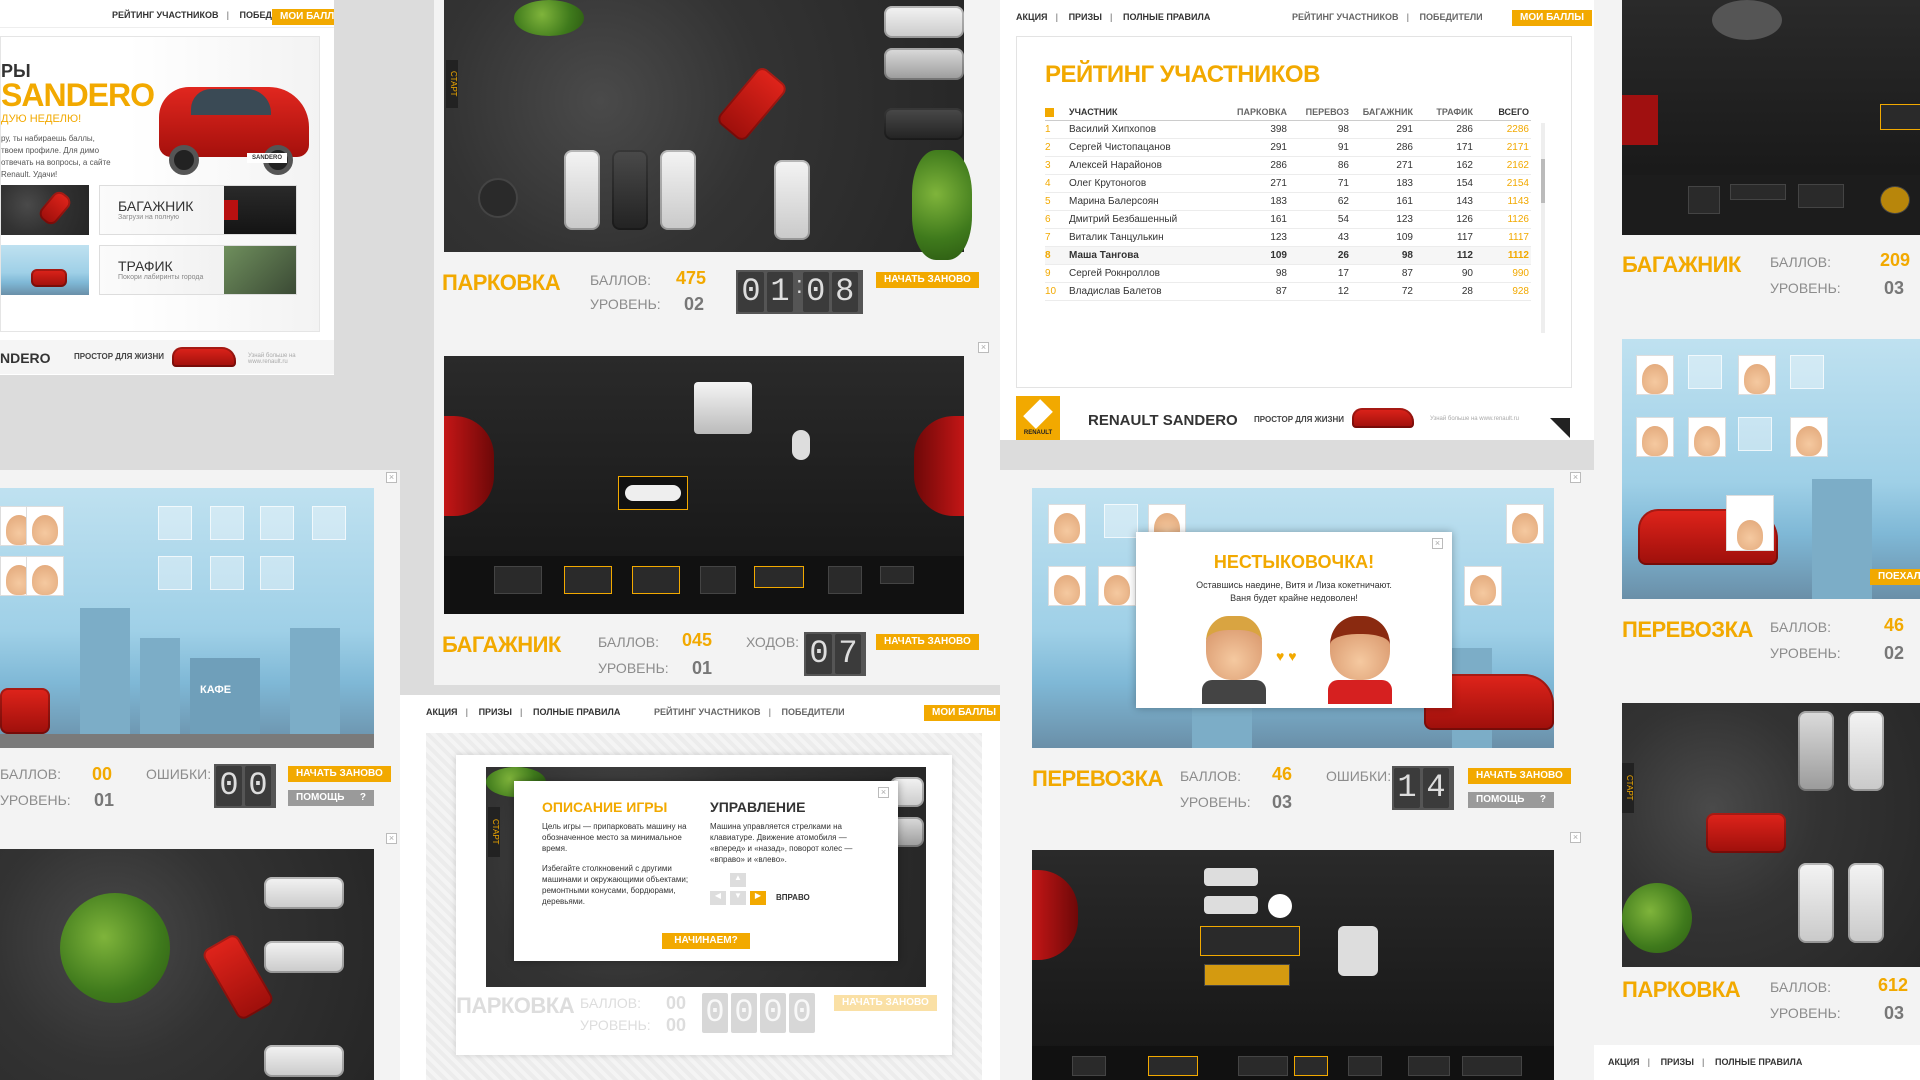  Describe the element at coordinates (1115, 165) in the screenshot. I see `cell-name: Алексей Нарайонов` at that location.